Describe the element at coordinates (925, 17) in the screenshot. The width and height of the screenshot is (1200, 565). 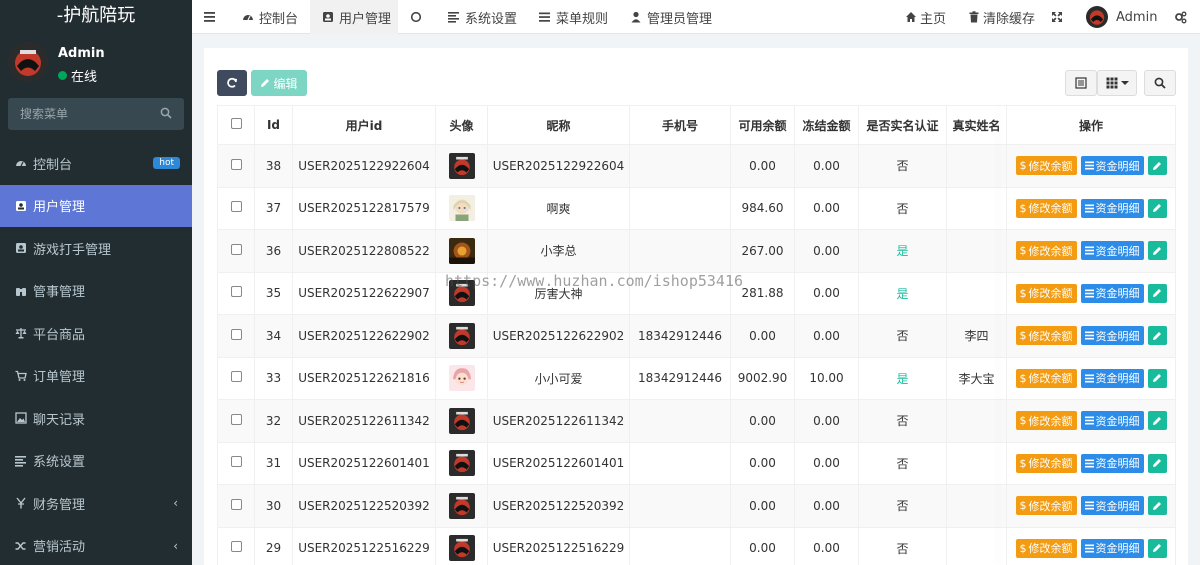
I see `home-link: 主页` at that location.